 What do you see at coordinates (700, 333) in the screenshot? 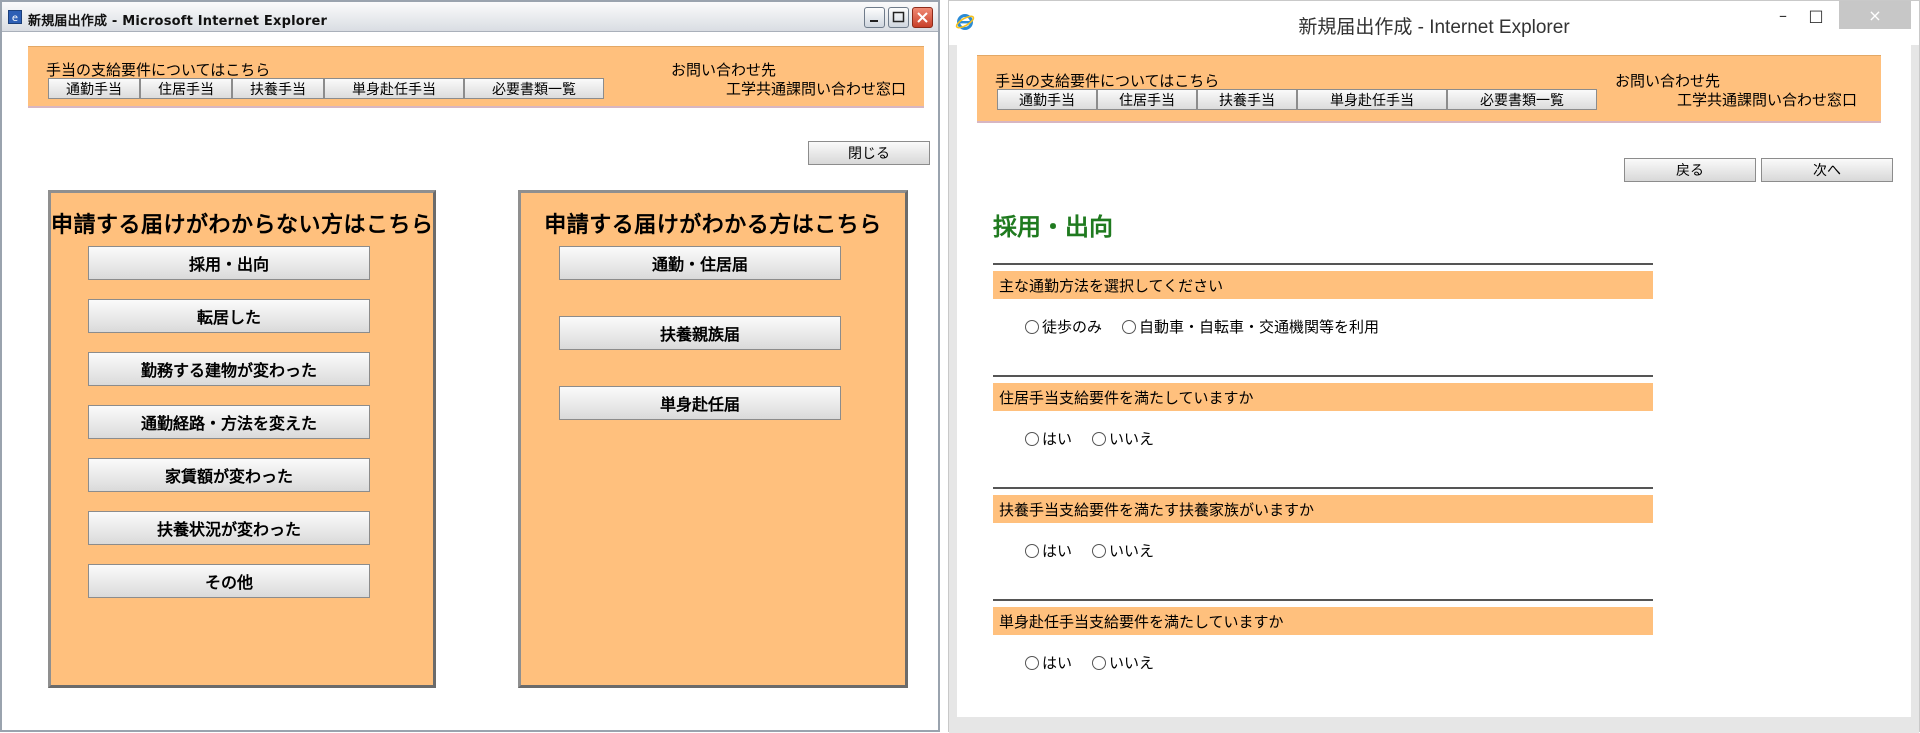
I see `form-dependents: 扶養親族届` at bounding box center [700, 333].